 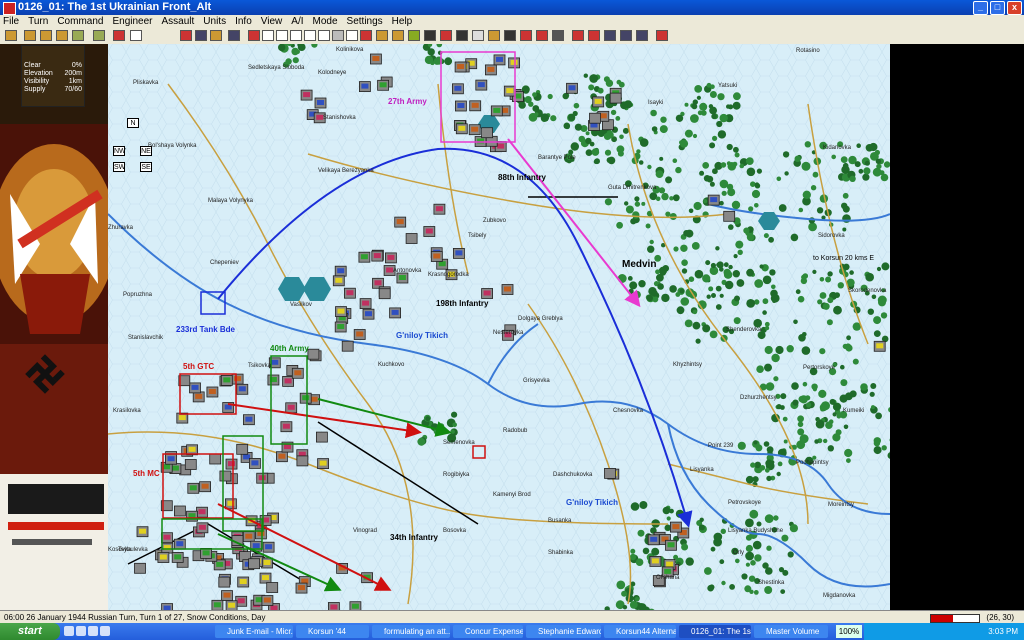 What do you see at coordinates (849, 631) in the screenshot?
I see `zoom-level: 100%` at bounding box center [849, 631].